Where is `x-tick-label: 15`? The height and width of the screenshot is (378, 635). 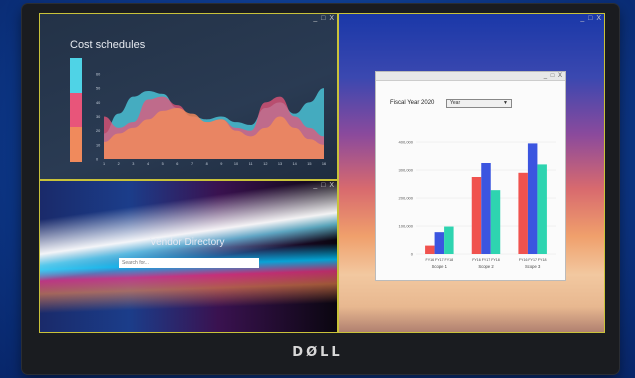 x-tick-label: 15 is located at coordinates (309, 164).